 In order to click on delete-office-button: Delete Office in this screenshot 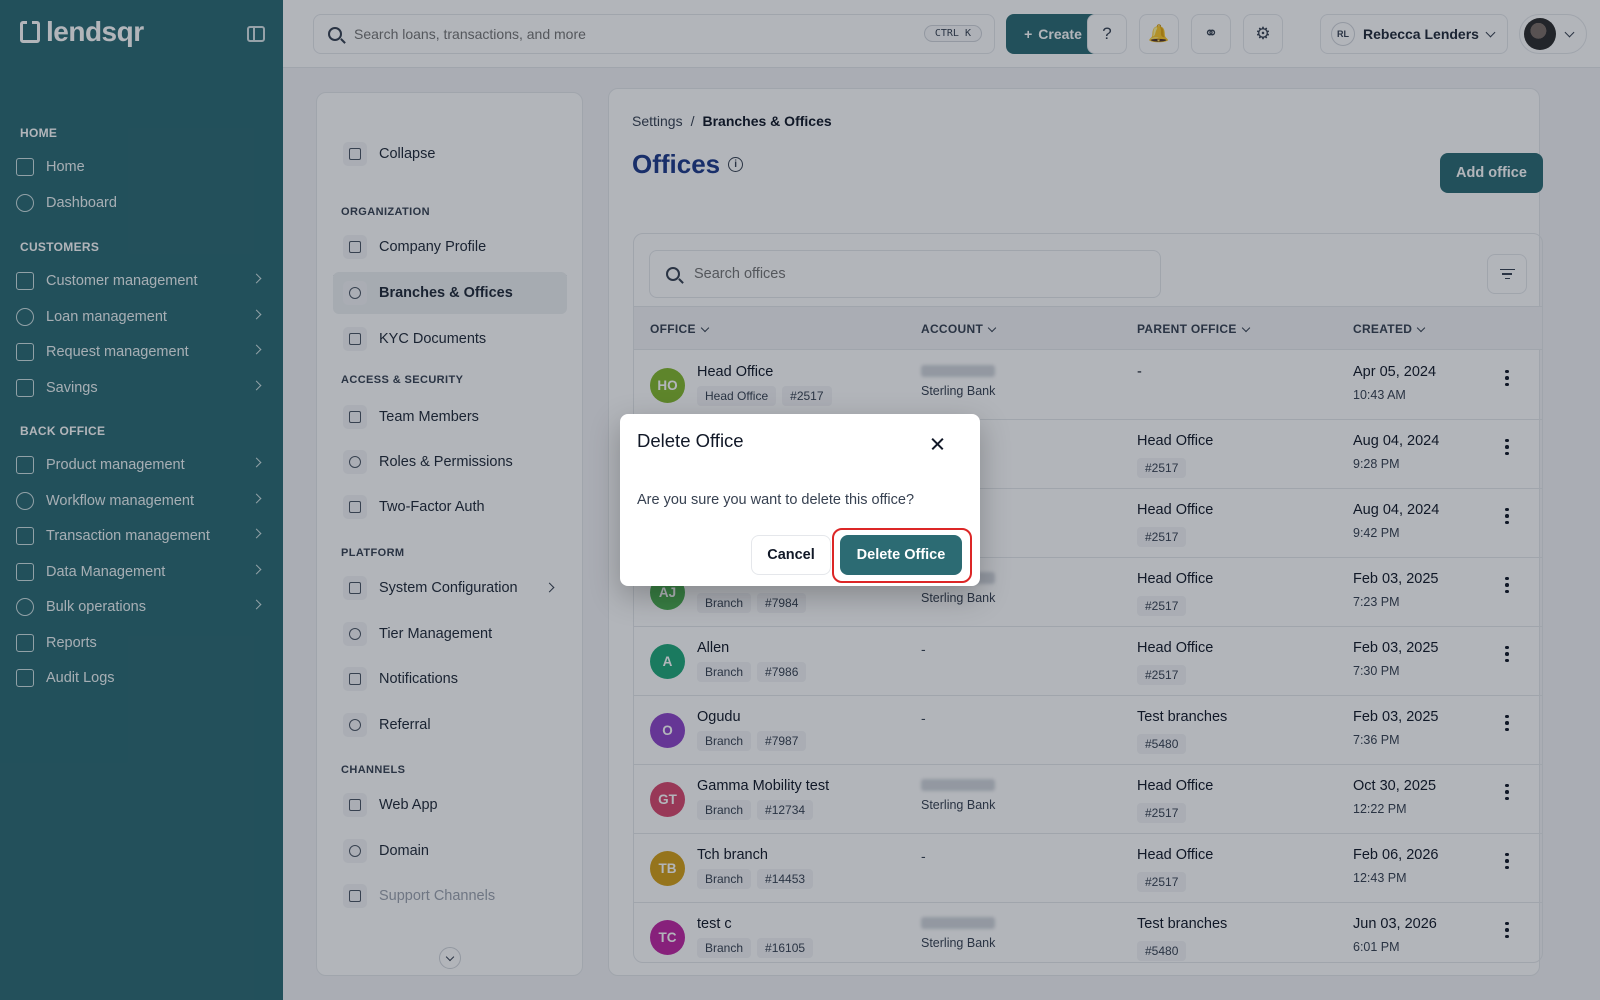, I will do `click(901, 555)`.